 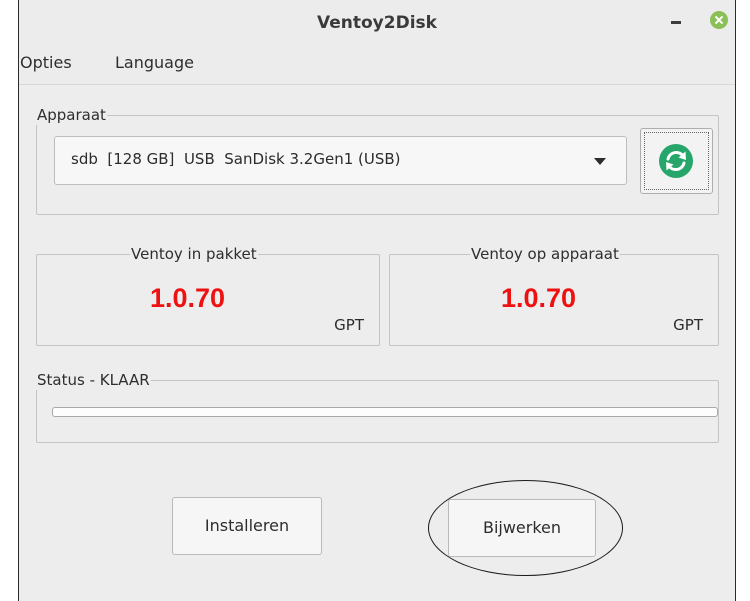 What do you see at coordinates (93, 380) in the screenshot?
I see `status-label: Status - KLAAR` at bounding box center [93, 380].